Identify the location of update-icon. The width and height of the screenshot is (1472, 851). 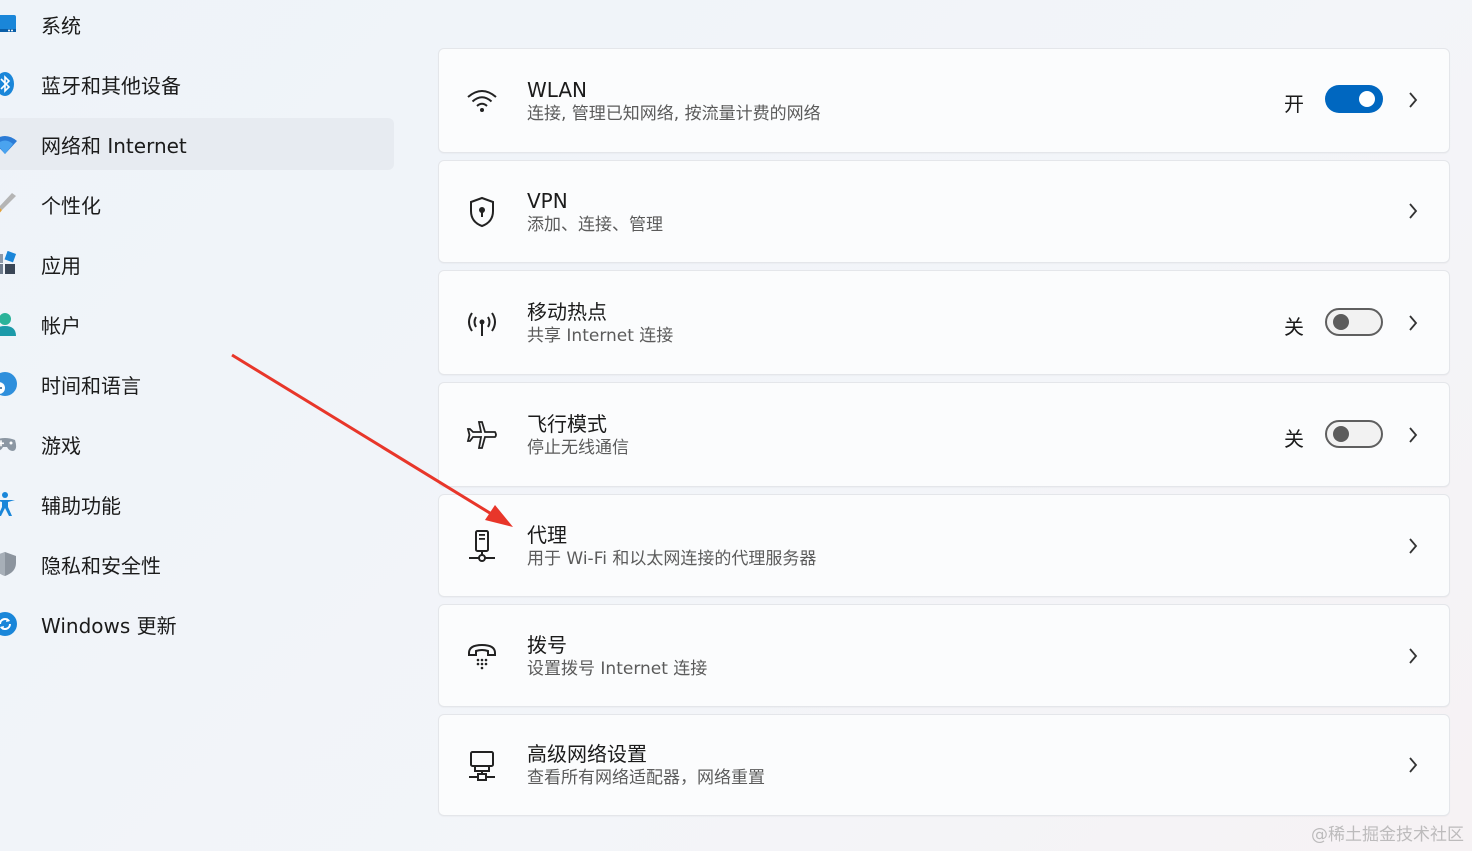
(9, 624).